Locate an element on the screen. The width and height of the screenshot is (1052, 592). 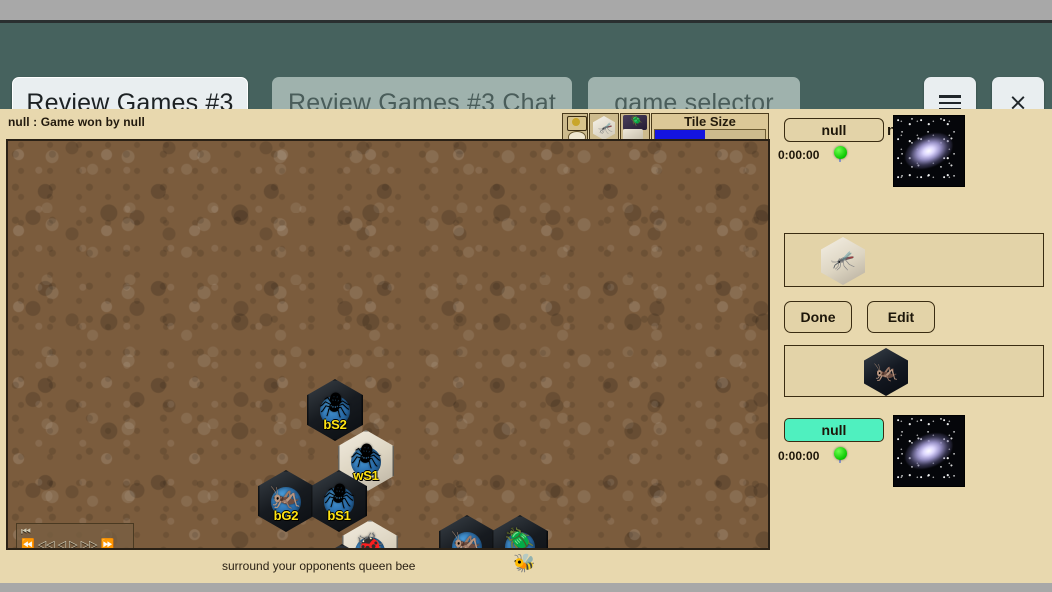
playback-row-steps: ⏪ ◁◁ ◁ ▷ ▷▷ ⏩ is located at coordinates (75, 542).